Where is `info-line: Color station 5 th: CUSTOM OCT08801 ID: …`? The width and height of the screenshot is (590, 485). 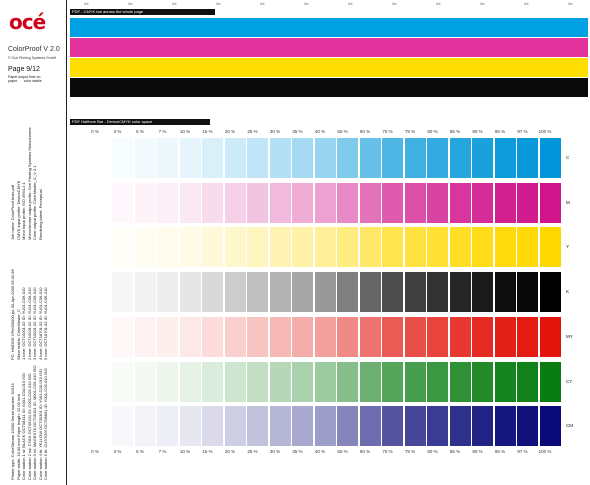 info-line: Color station 5 th: CUSTOM OCT08801 ID: … is located at coordinates (45, 424).